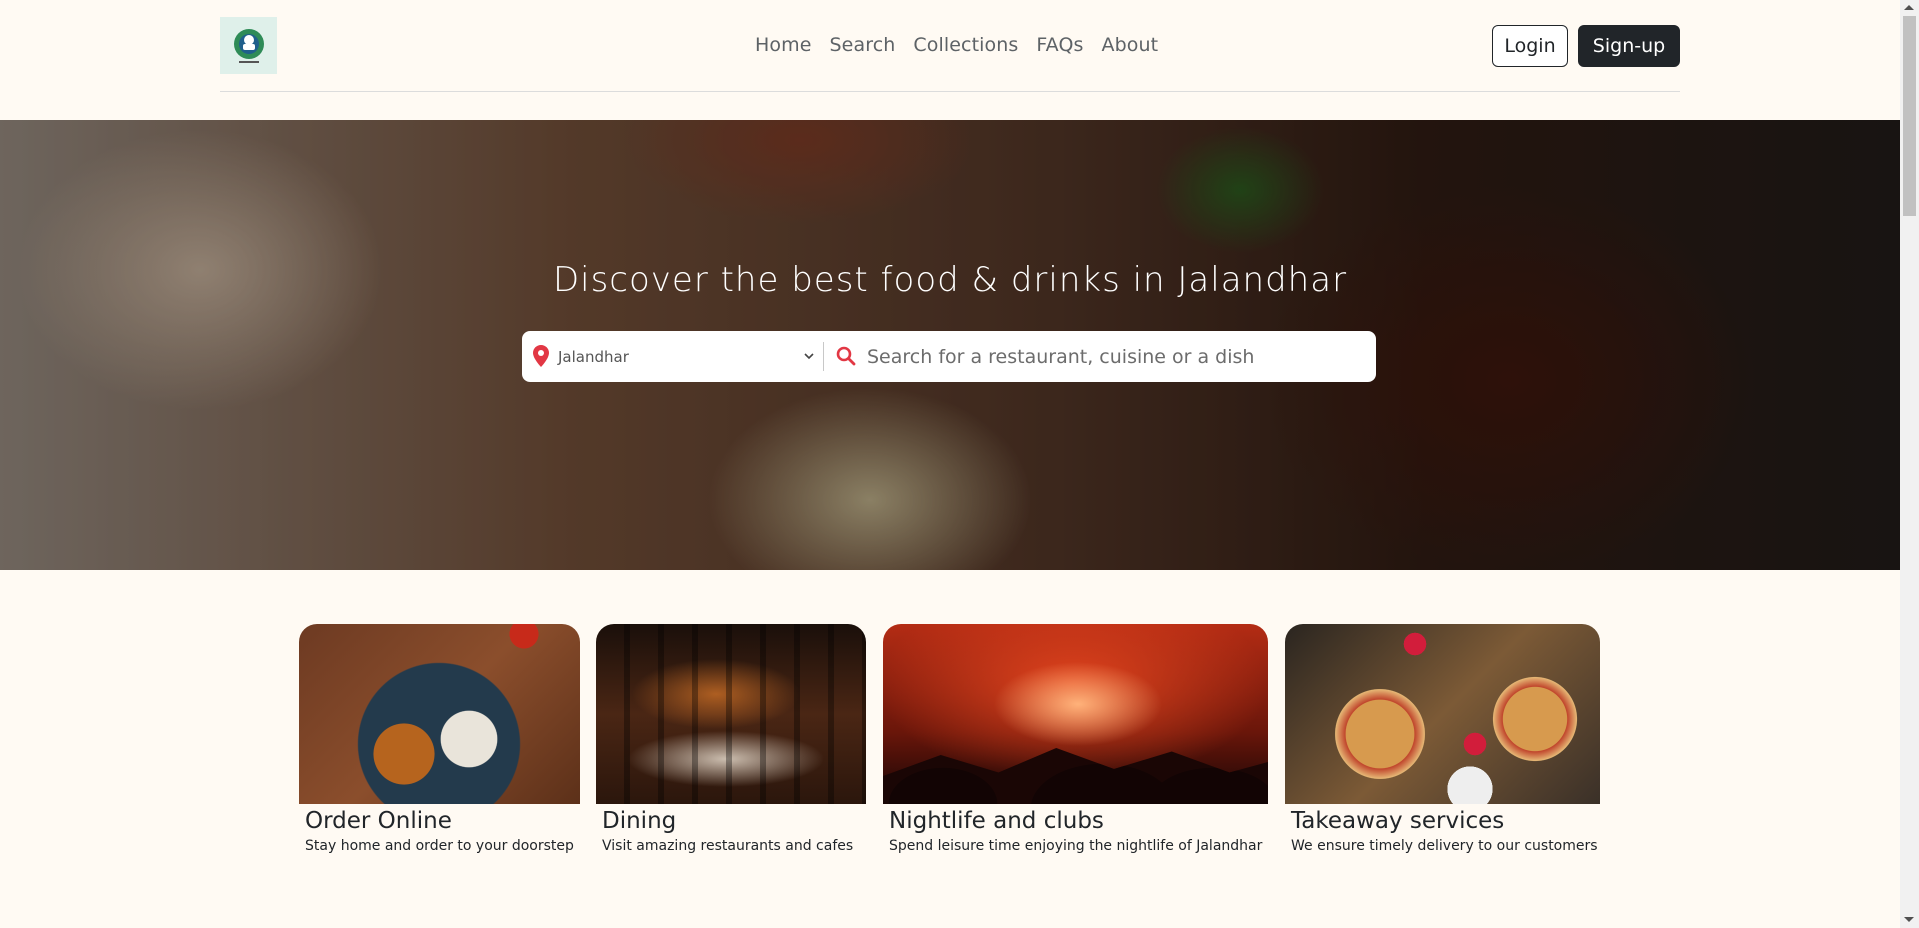 The height and width of the screenshot is (928, 1919). Describe the element at coordinates (378, 821) in the screenshot. I see `card-title-order-online: Order Online` at that location.